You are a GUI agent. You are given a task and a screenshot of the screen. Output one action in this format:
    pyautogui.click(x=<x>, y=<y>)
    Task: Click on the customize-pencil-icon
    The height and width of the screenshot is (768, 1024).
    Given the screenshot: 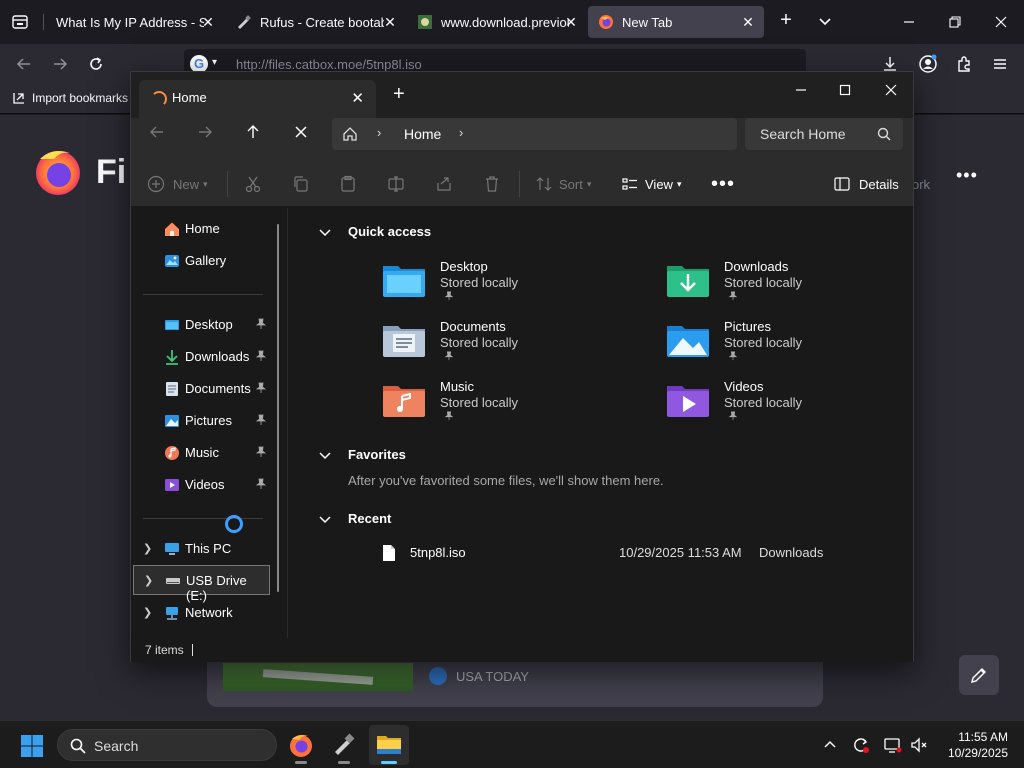 What is the action you would take?
    pyautogui.click(x=979, y=675)
    